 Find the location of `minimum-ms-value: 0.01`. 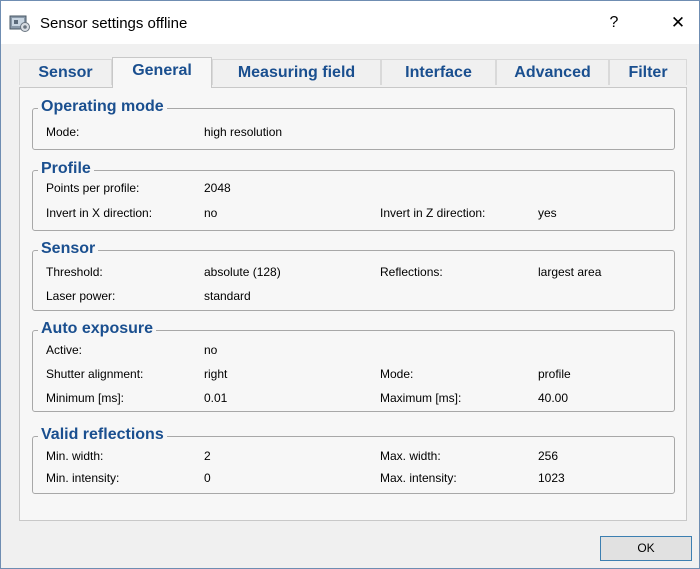

minimum-ms-value: 0.01 is located at coordinates (216, 398).